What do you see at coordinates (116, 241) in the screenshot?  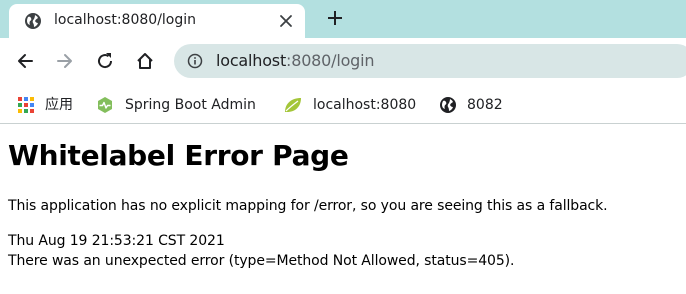 I see `error-timestamp: Thu Aug 19 21:53:21 CST 2021` at bounding box center [116, 241].